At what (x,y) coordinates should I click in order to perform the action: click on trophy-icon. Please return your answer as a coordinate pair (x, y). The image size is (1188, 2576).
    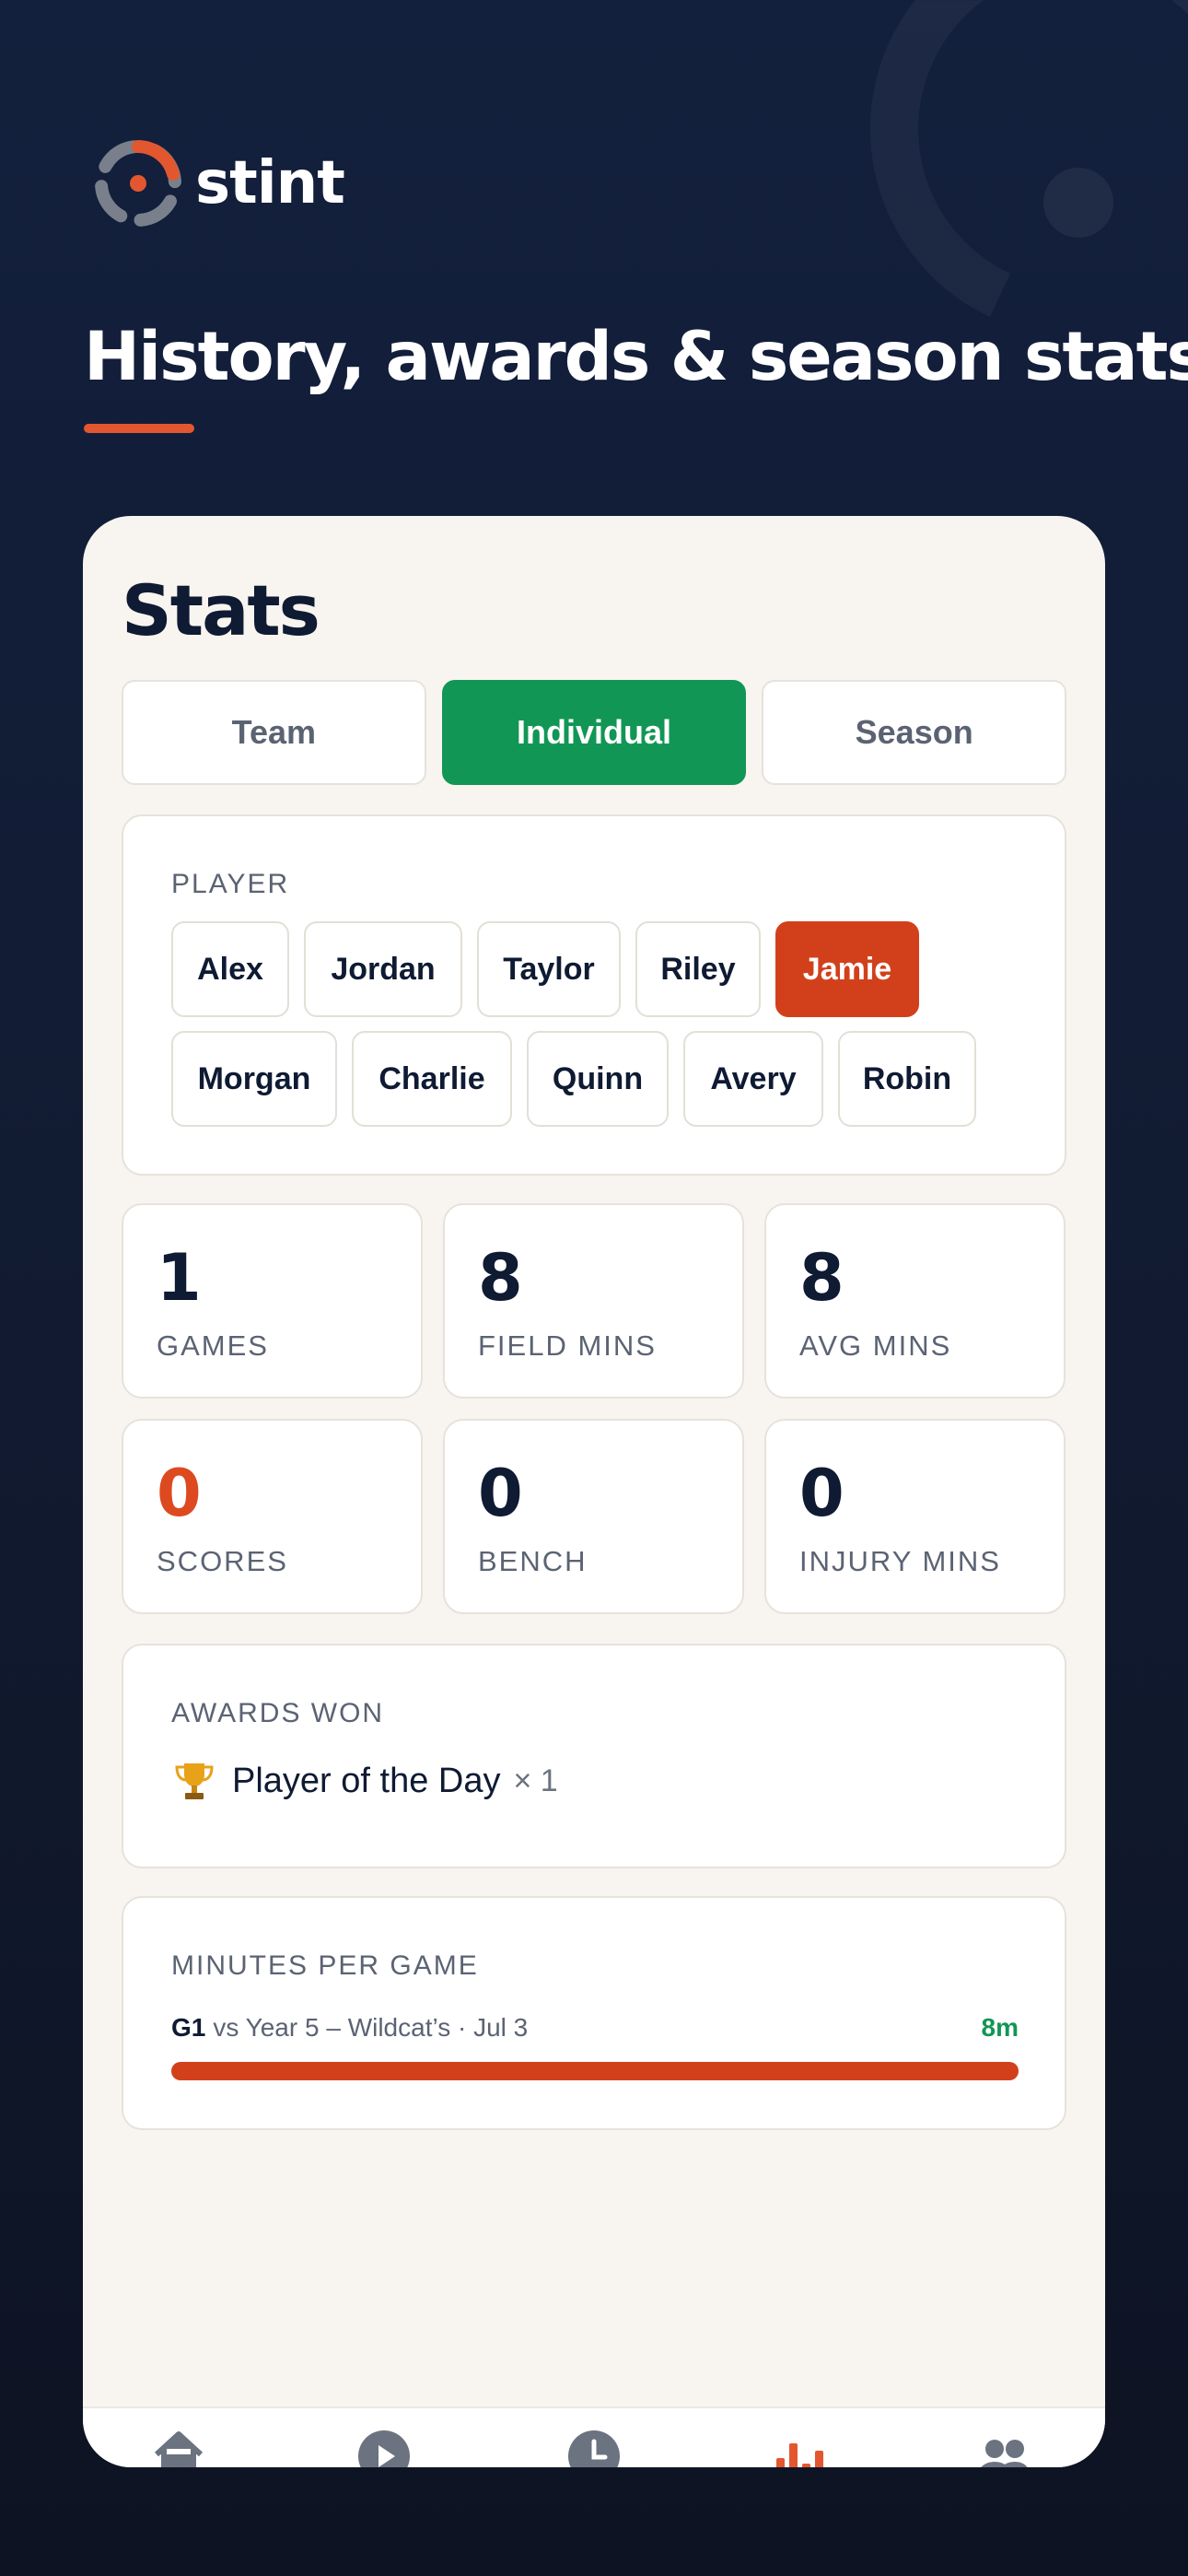
    Looking at the image, I should click on (194, 1781).